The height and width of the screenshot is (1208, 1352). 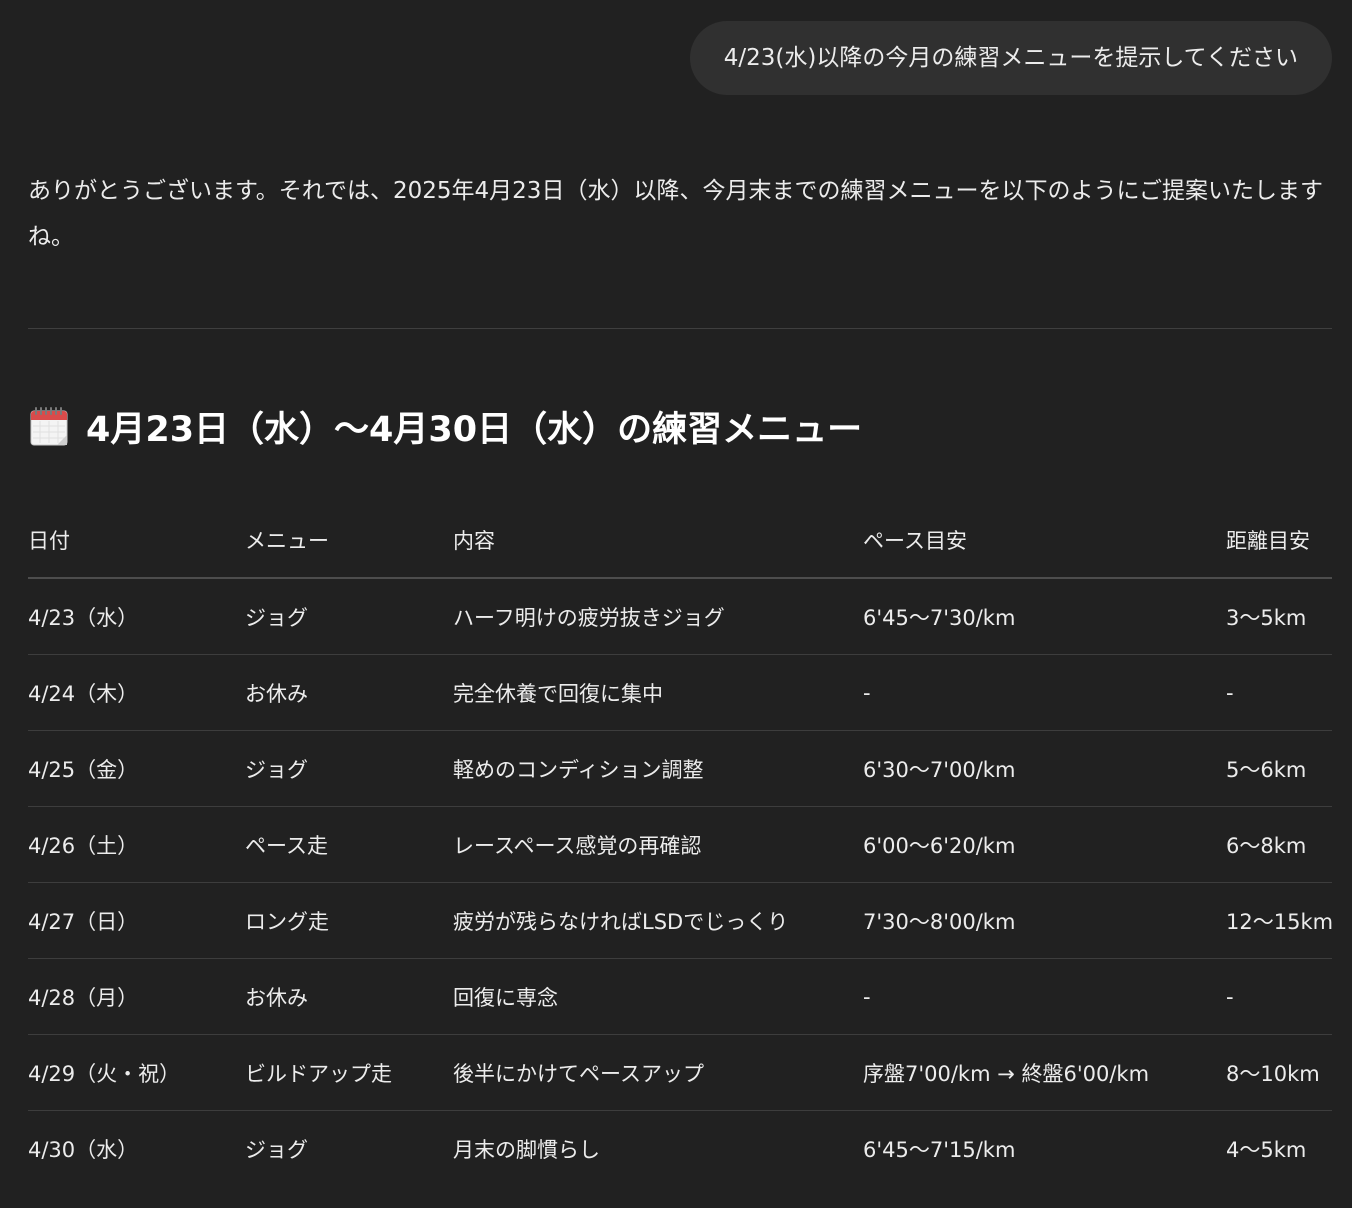 What do you see at coordinates (658, 540) in the screenshot?
I see `header-content: 内容` at bounding box center [658, 540].